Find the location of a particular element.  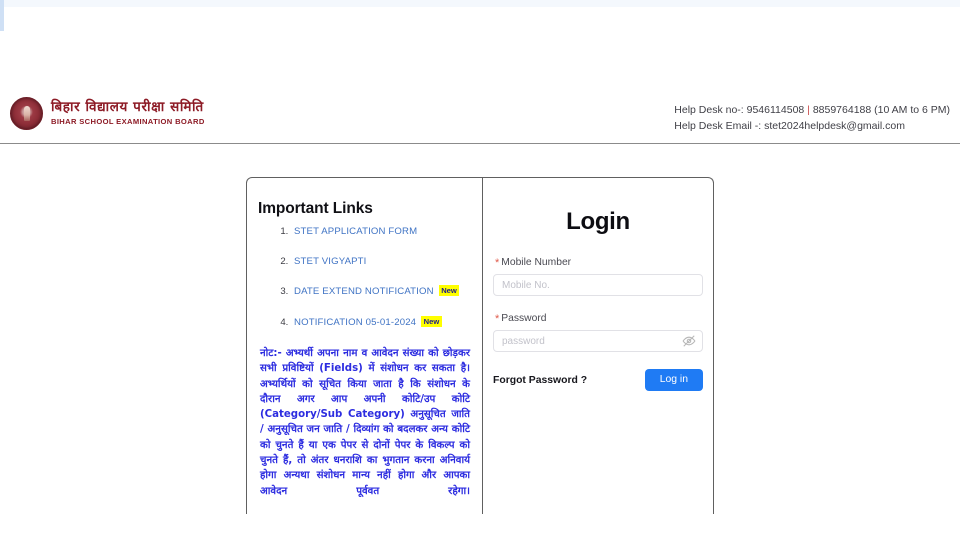

login-actions: Forgot Password ? Log in is located at coordinates (598, 380).